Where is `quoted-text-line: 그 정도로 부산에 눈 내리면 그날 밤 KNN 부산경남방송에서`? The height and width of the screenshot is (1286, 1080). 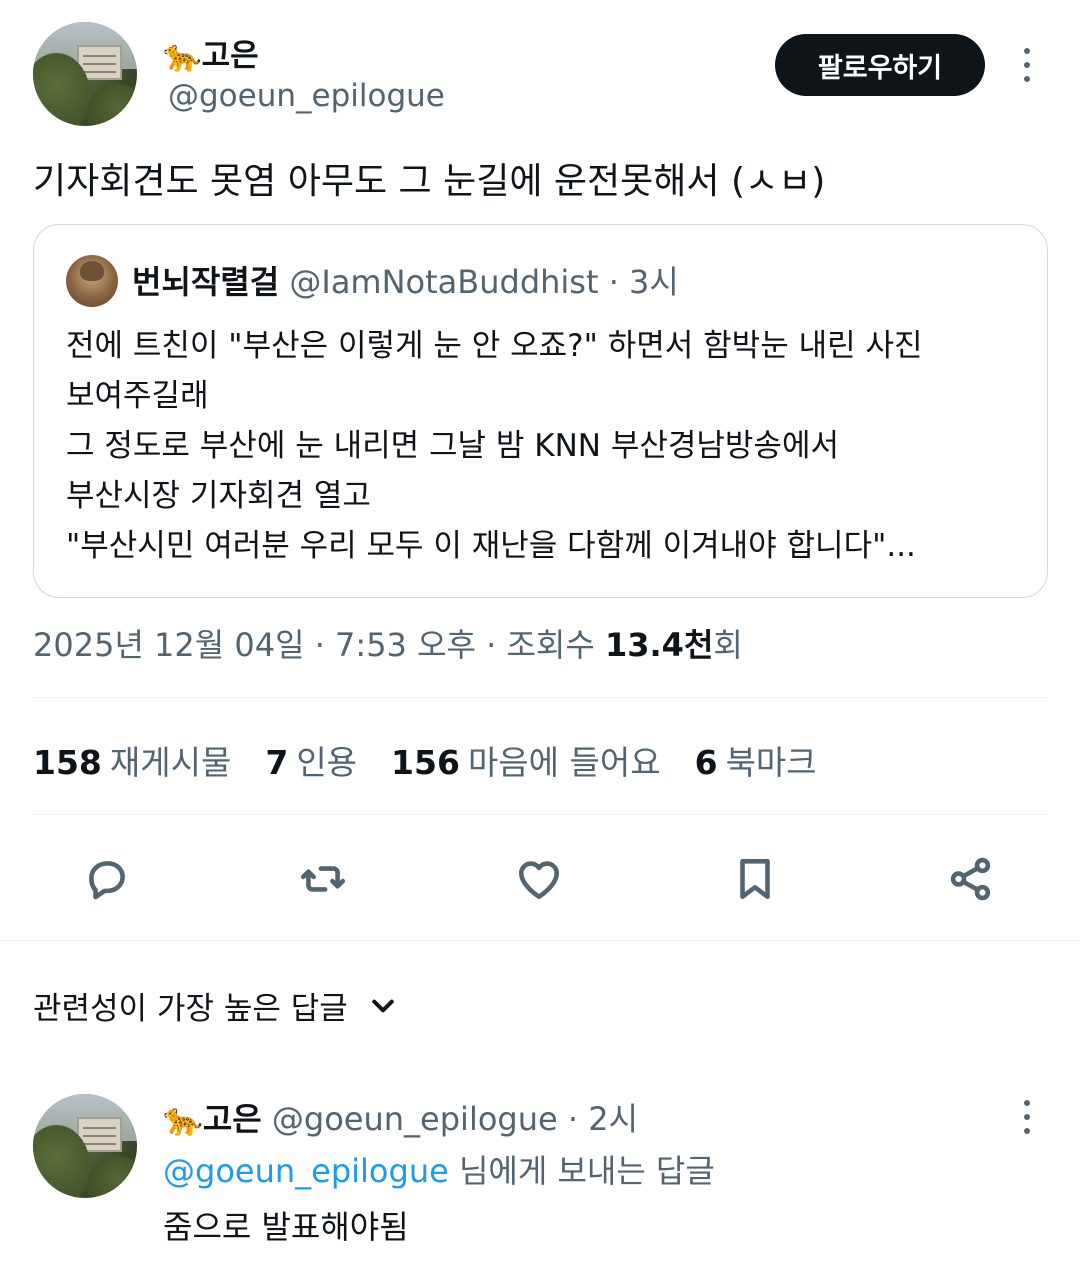 quoted-text-line: 그 정도로 부산에 눈 내리면 그날 밤 KNN 부산경남방송에서 is located at coordinates (452, 446).